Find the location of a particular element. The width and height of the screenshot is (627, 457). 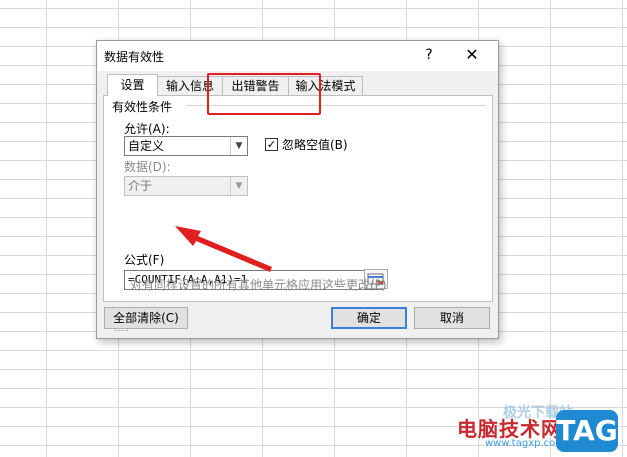

close-button: ✕ is located at coordinates (472, 55).